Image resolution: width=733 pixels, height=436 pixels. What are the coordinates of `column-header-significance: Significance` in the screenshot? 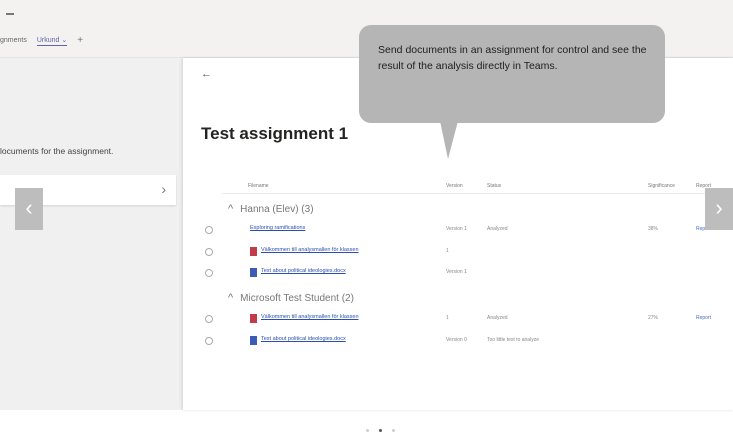 It's located at (661, 186).